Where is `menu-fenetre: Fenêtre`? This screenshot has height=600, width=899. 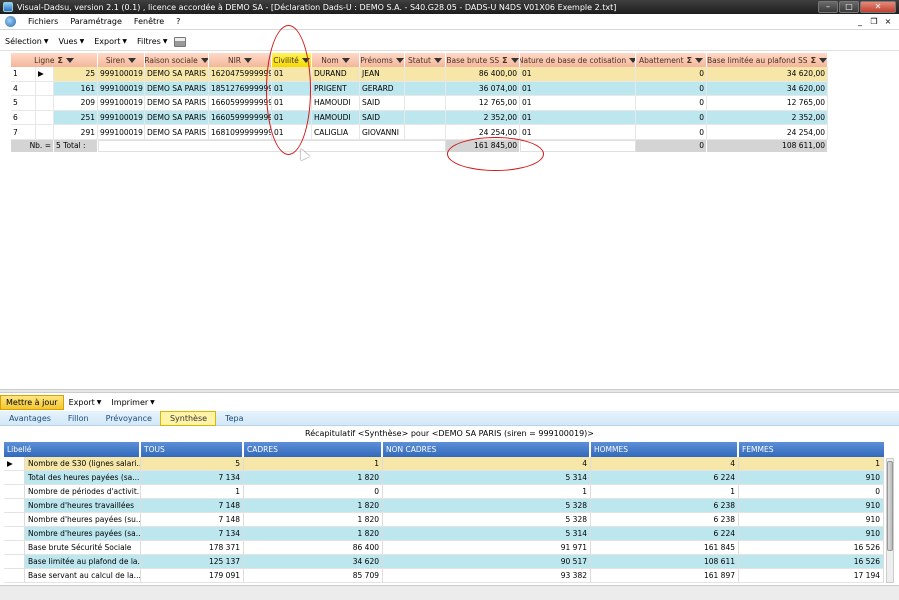 menu-fenetre: Fenêtre is located at coordinates (149, 21).